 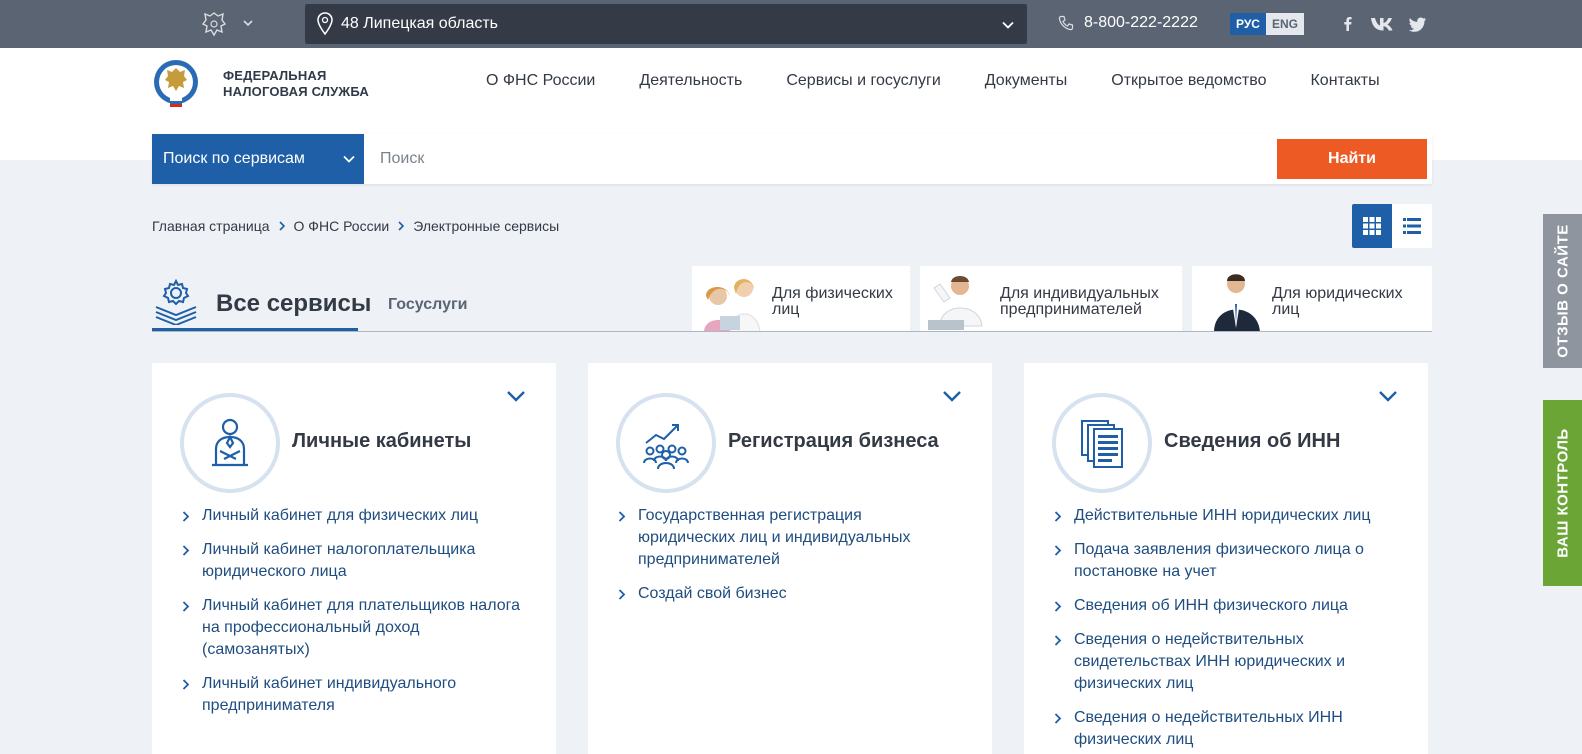 What do you see at coordinates (1248, 24) in the screenshot?
I see `lang-ru-button: РУС` at bounding box center [1248, 24].